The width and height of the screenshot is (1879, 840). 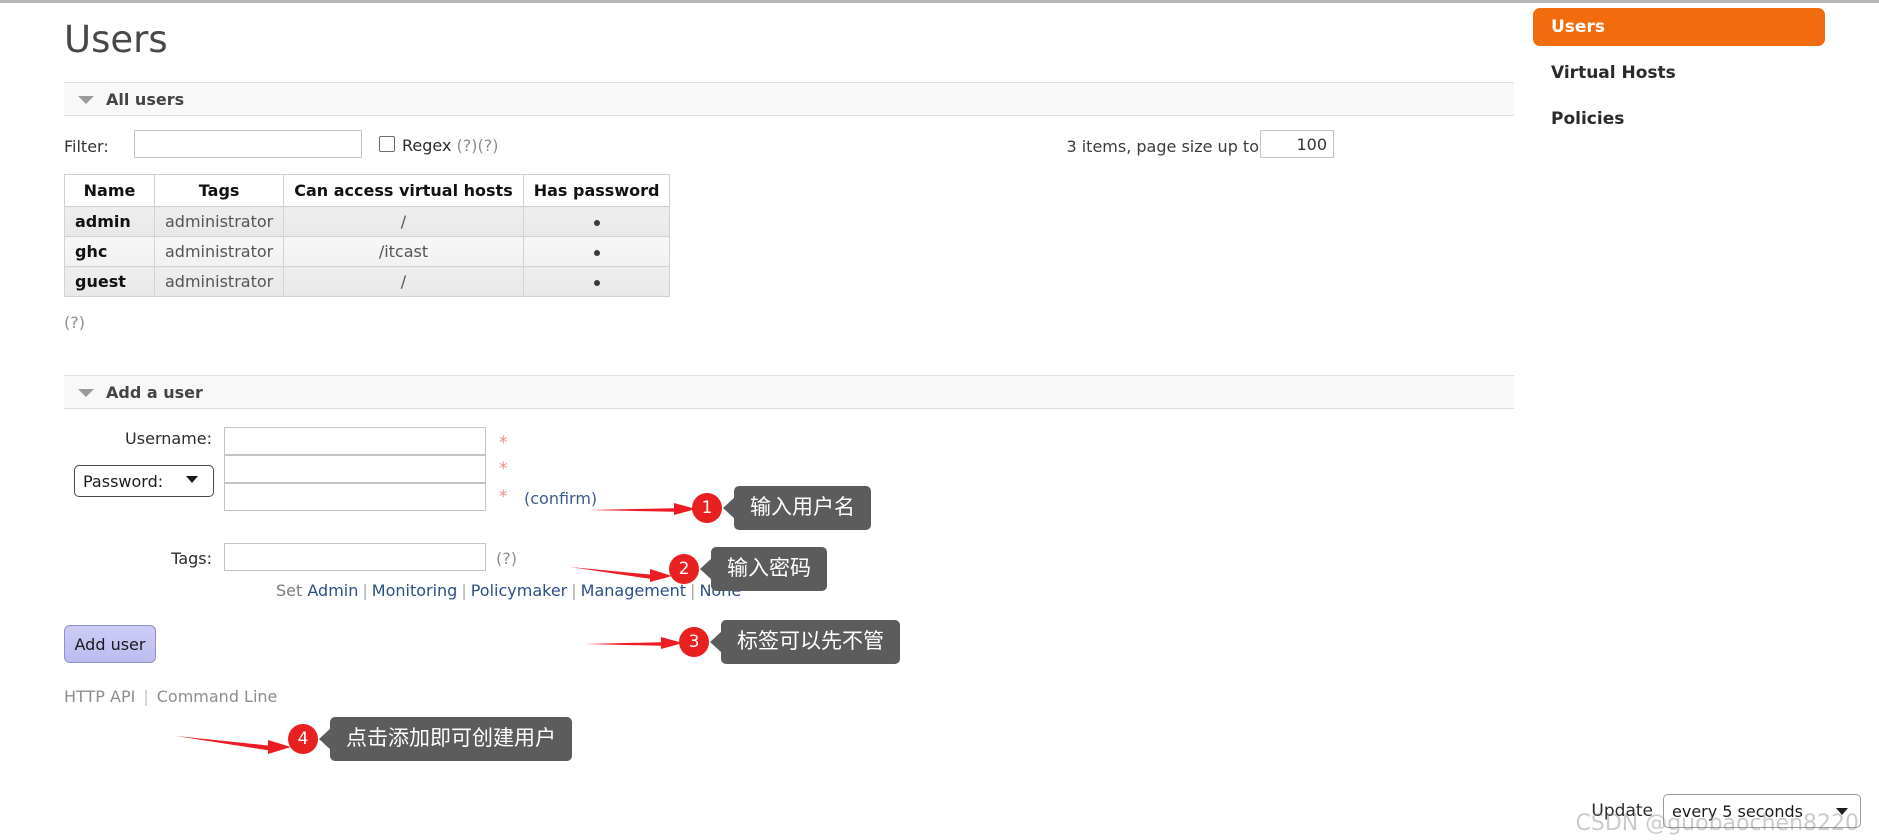 I want to click on form-row-password: Password: * * (confirm), so click(x=789, y=500).